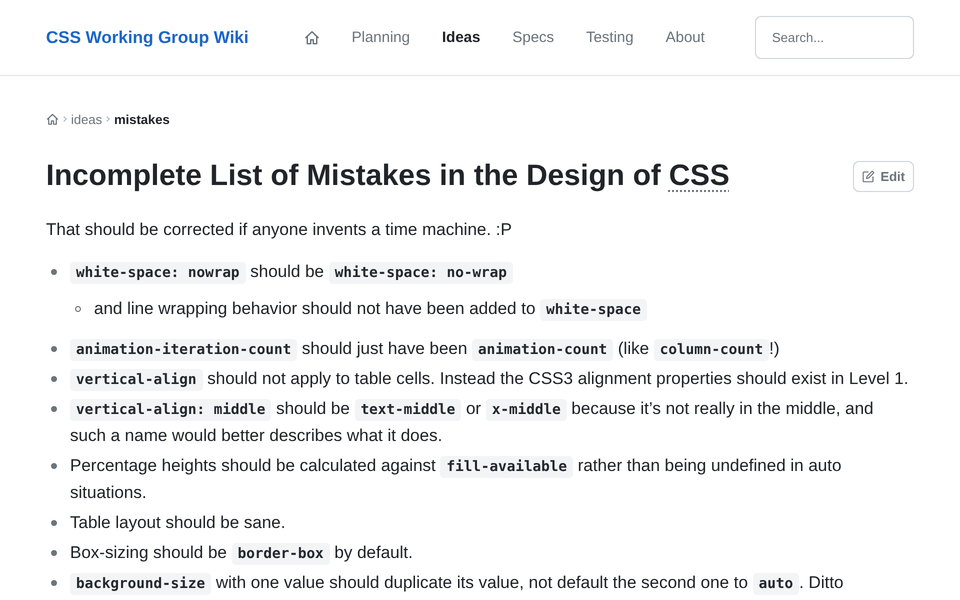 The width and height of the screenshot is (960, 600). Describe the element at coordinates (685, 37) in the screenshot. I see `nav-link: About` at that location.